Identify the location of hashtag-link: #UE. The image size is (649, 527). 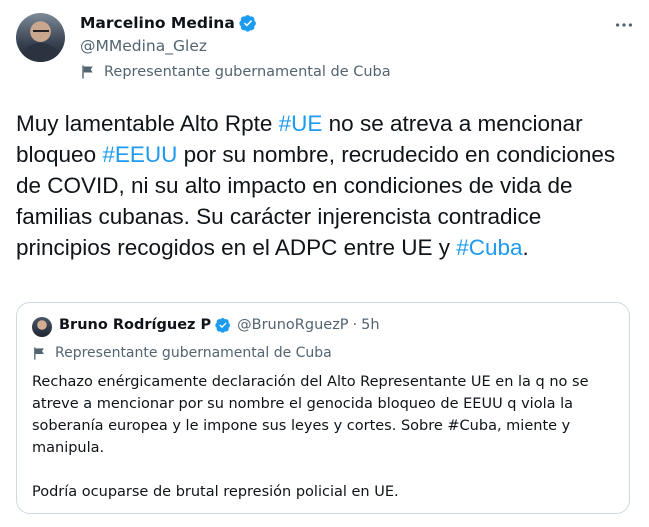
(301, 123).